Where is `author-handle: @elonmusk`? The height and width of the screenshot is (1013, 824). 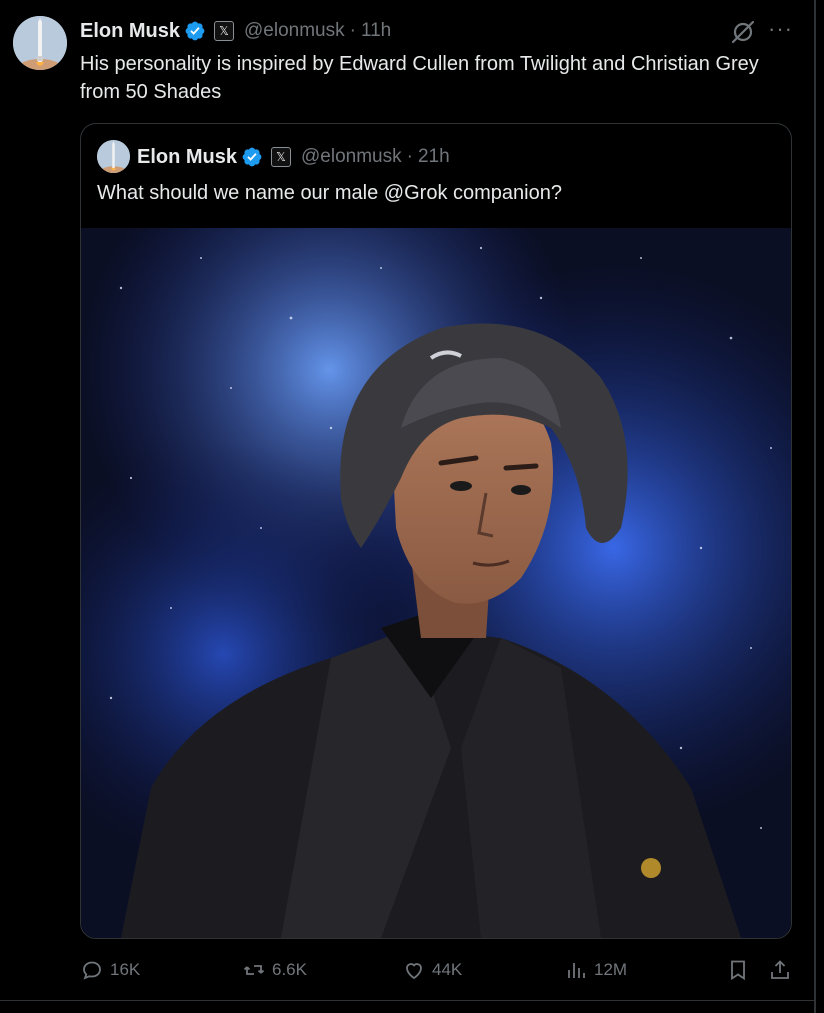 author-handle: @elonmusk is located at coordinates (294, 31).